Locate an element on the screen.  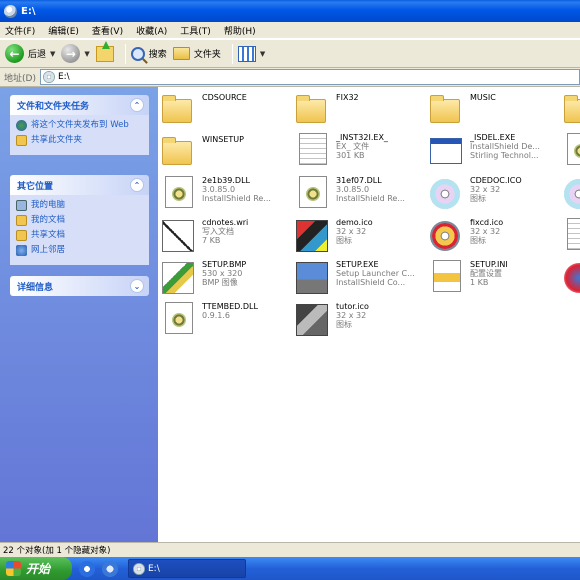
file-item-music: MUSIC is located at coordinates (497, 111).